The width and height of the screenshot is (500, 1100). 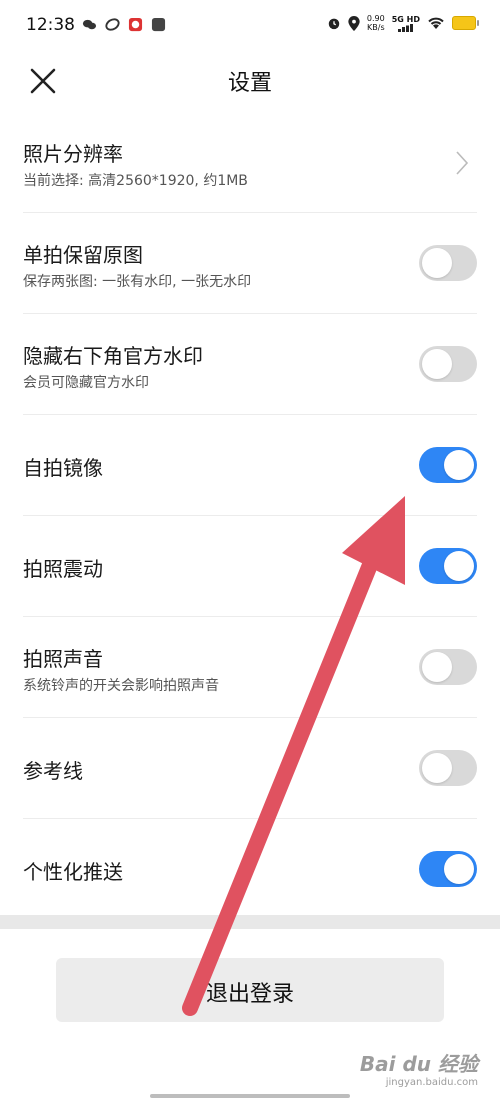 I want to click on setting-shutter-sound: 拍照声音 系统铃声的开关会影响拍照声音, so click(x=250, y=667).